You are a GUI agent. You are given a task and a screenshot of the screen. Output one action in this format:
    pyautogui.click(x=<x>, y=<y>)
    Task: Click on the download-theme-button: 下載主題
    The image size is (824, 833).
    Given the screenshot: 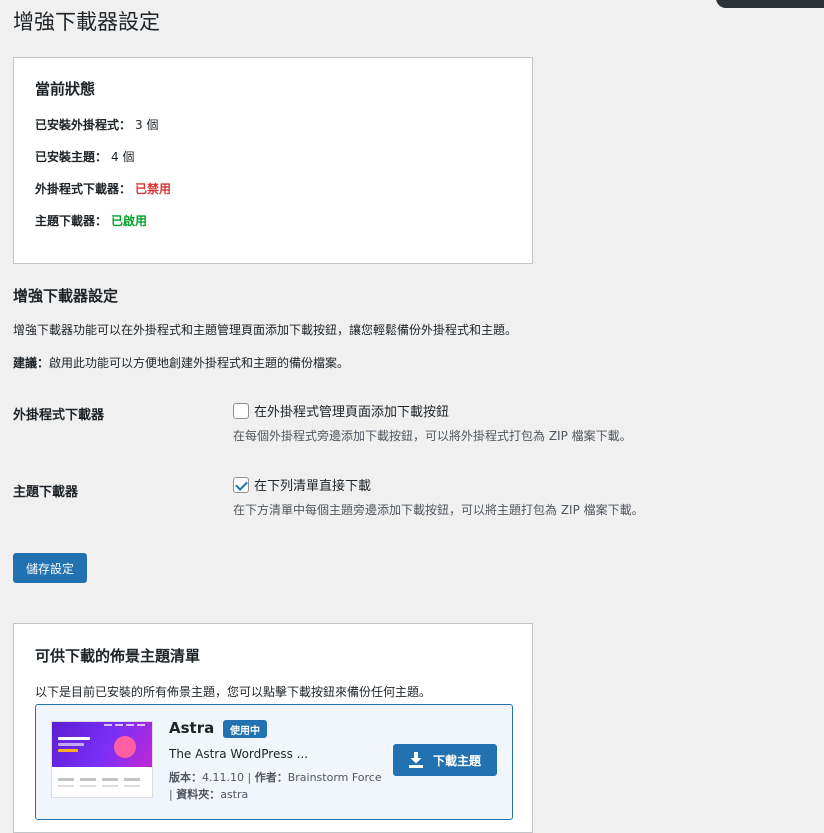 What is the action you would take?
    pyautogui.click(x=445, y=760)
    